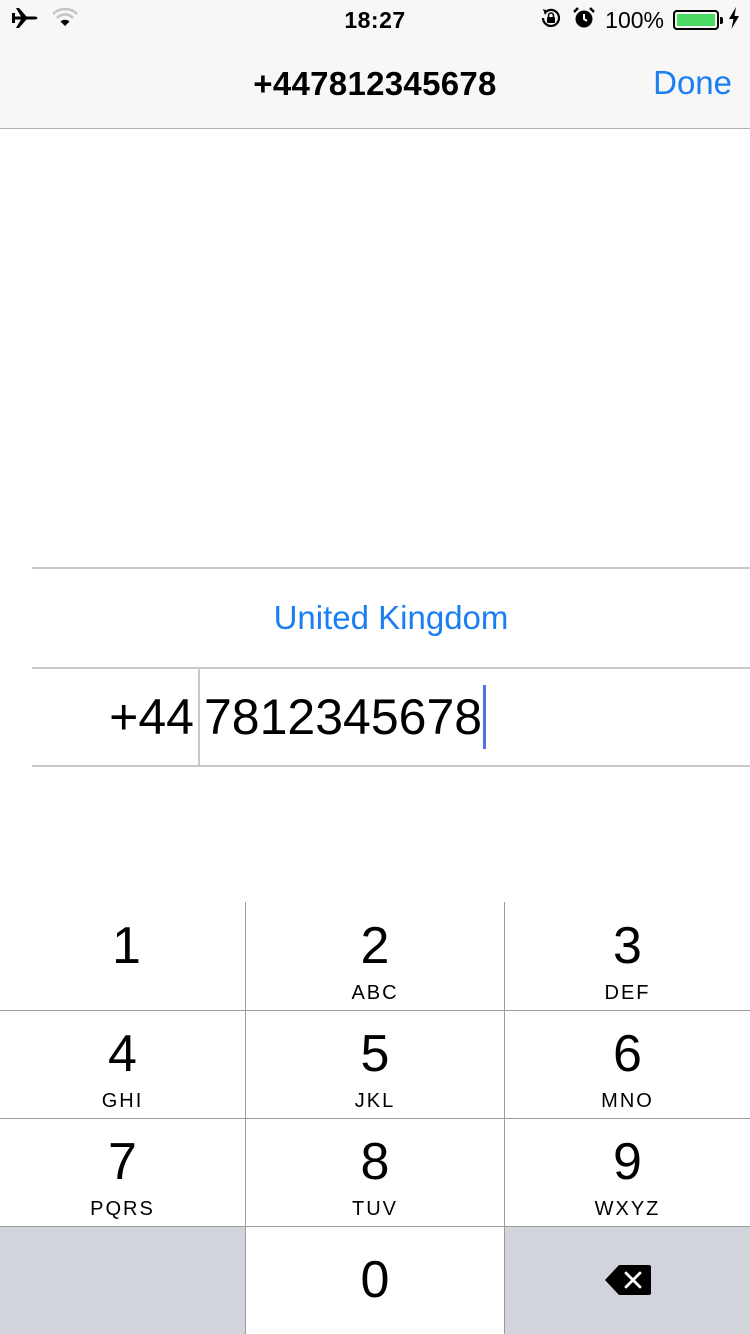 Image resolution: width=750 pixels, height=1334 pixels. I want to click on key-5: 5 JKL, so click(375, 1064).